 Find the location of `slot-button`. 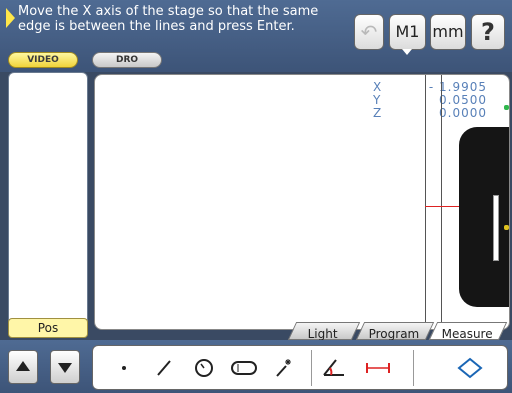

slot-button is located at coordinates (244, 368).